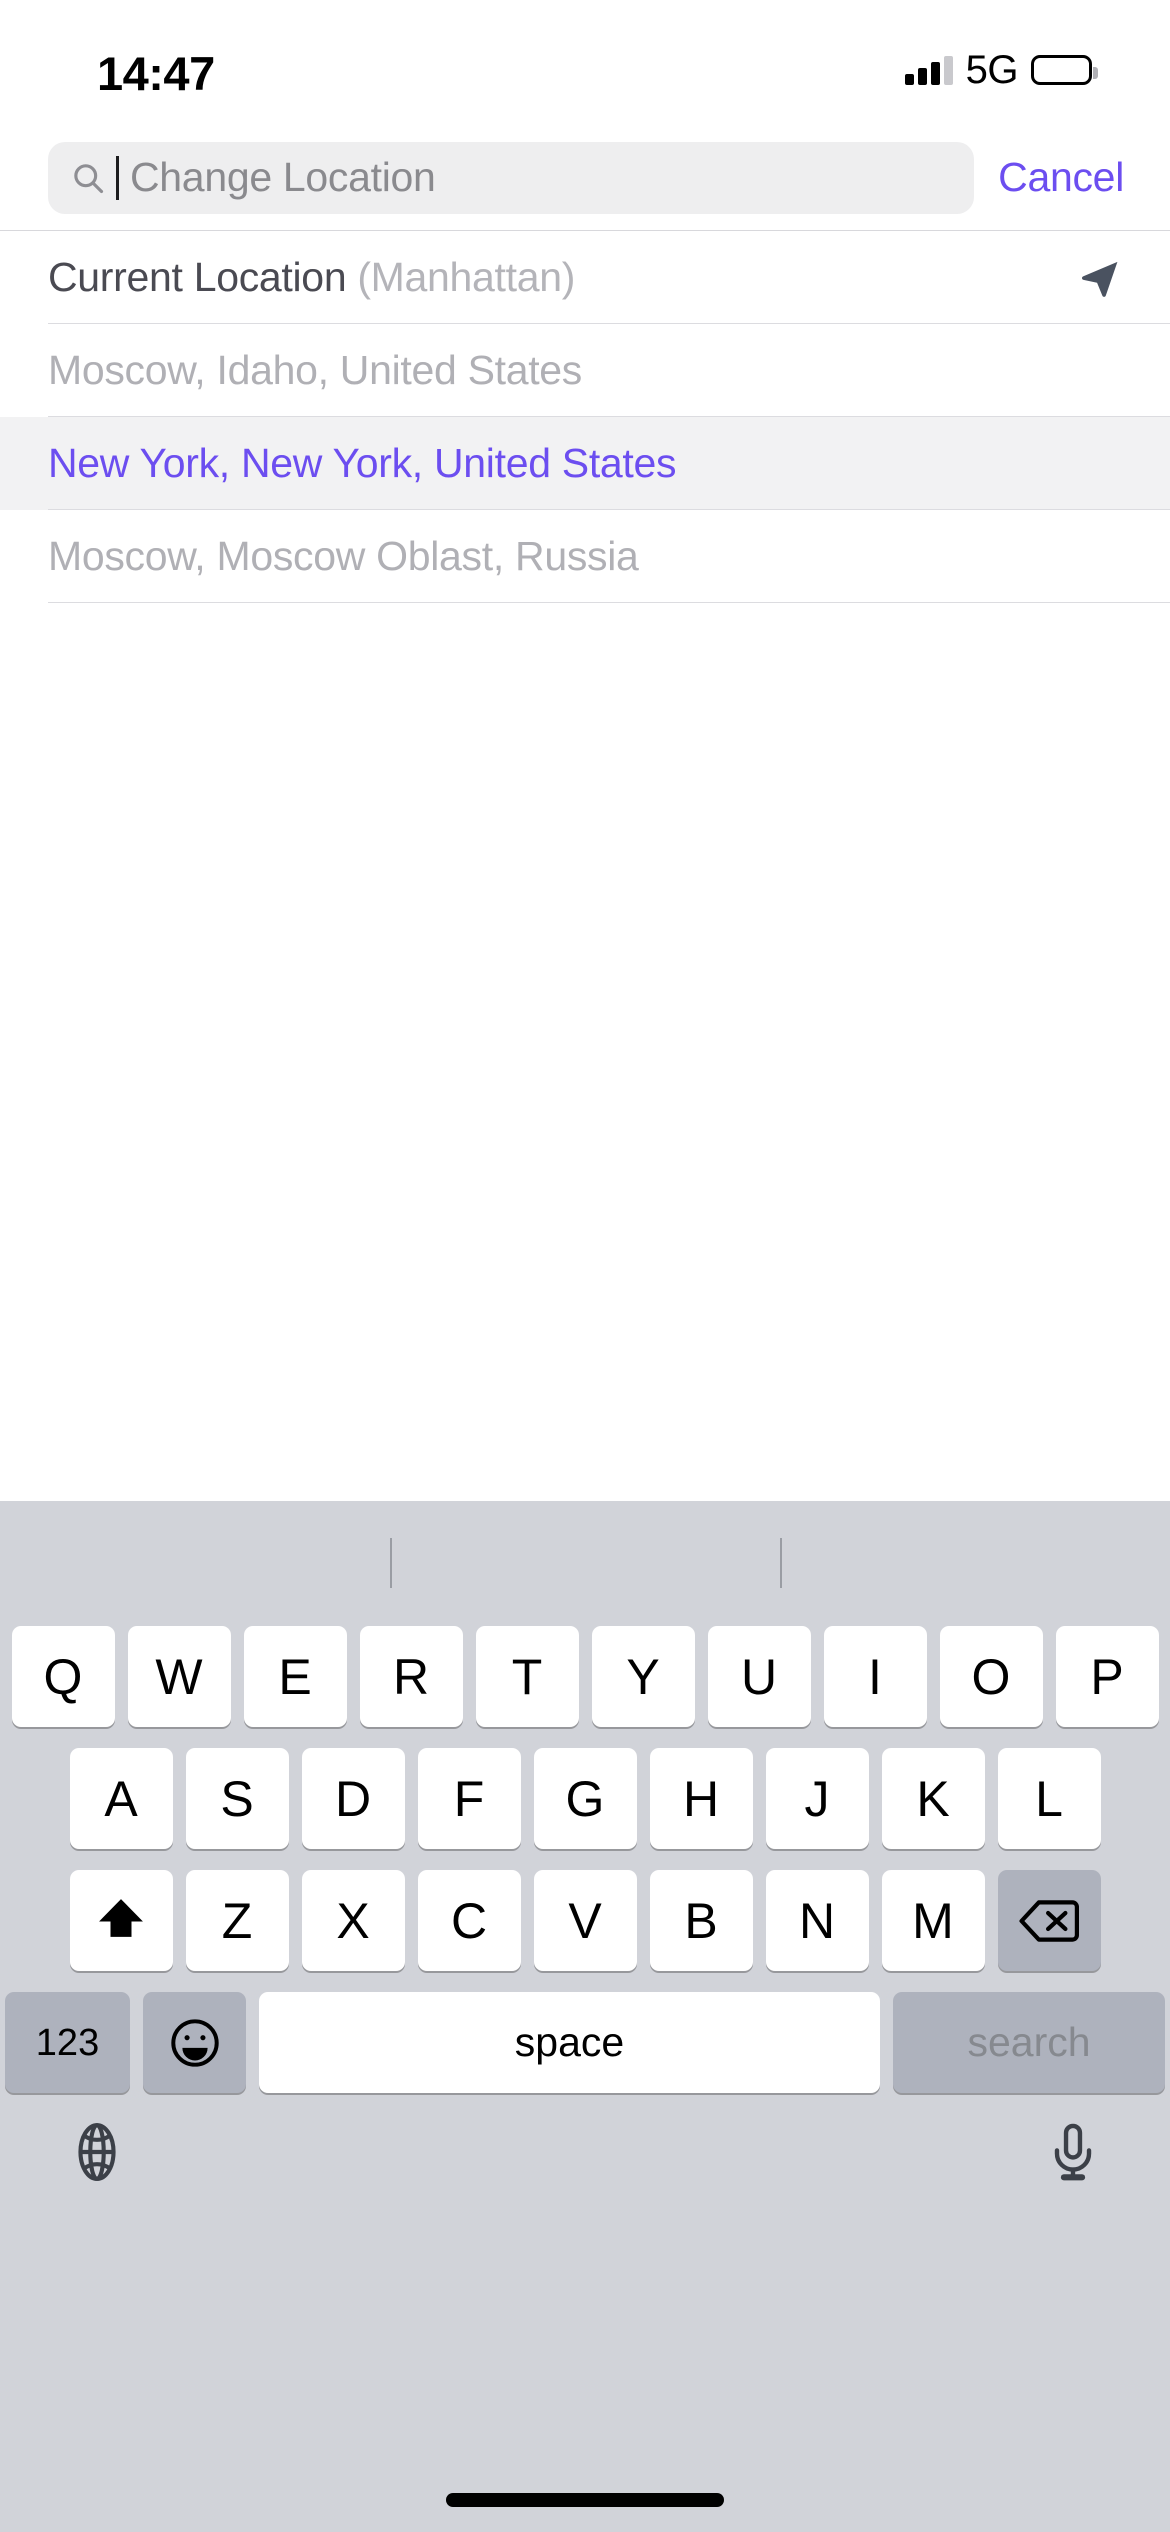 The width and height of the screenshot is (1170, 2532). I want to click on text-cursor, so click(117, 177).